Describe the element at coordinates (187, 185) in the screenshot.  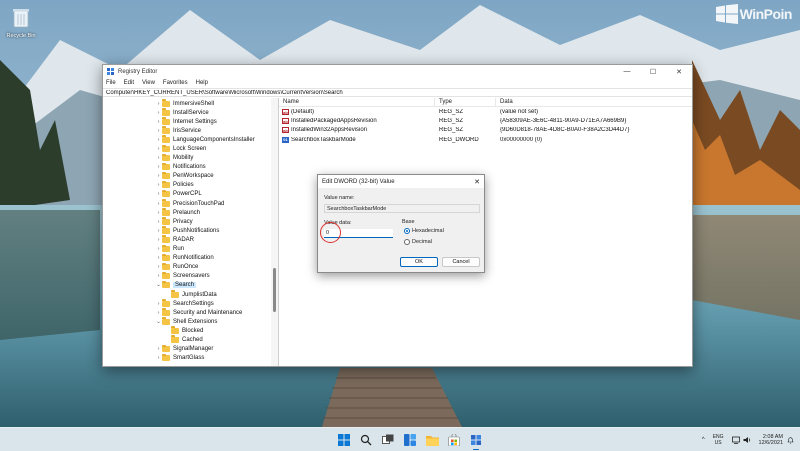
I see `tree-item: › Policies` at that location.